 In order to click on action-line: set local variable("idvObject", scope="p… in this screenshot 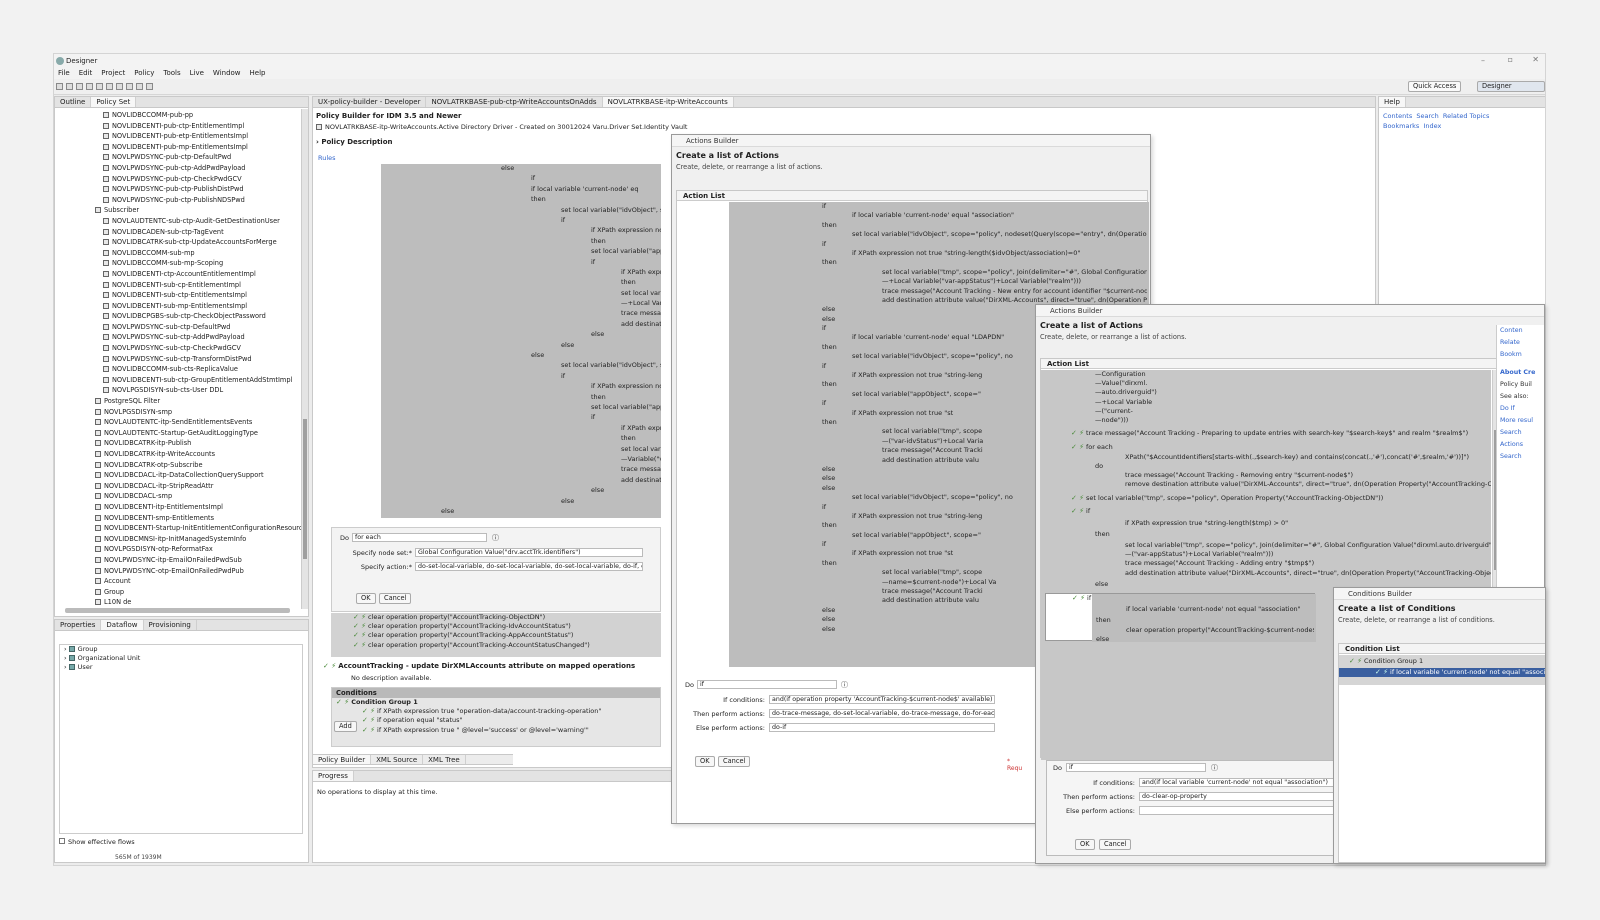, I will do `click(912, 234)`.